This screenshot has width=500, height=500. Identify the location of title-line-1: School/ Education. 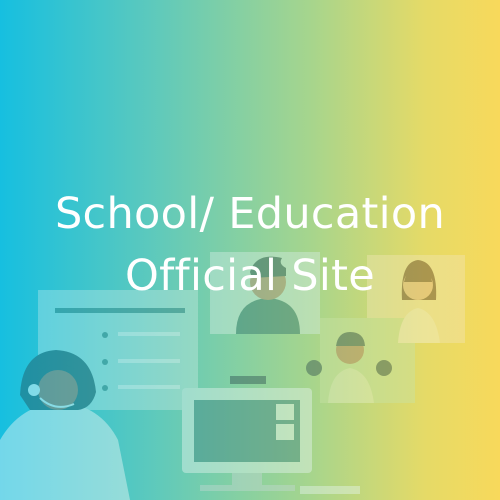
(250, 214).